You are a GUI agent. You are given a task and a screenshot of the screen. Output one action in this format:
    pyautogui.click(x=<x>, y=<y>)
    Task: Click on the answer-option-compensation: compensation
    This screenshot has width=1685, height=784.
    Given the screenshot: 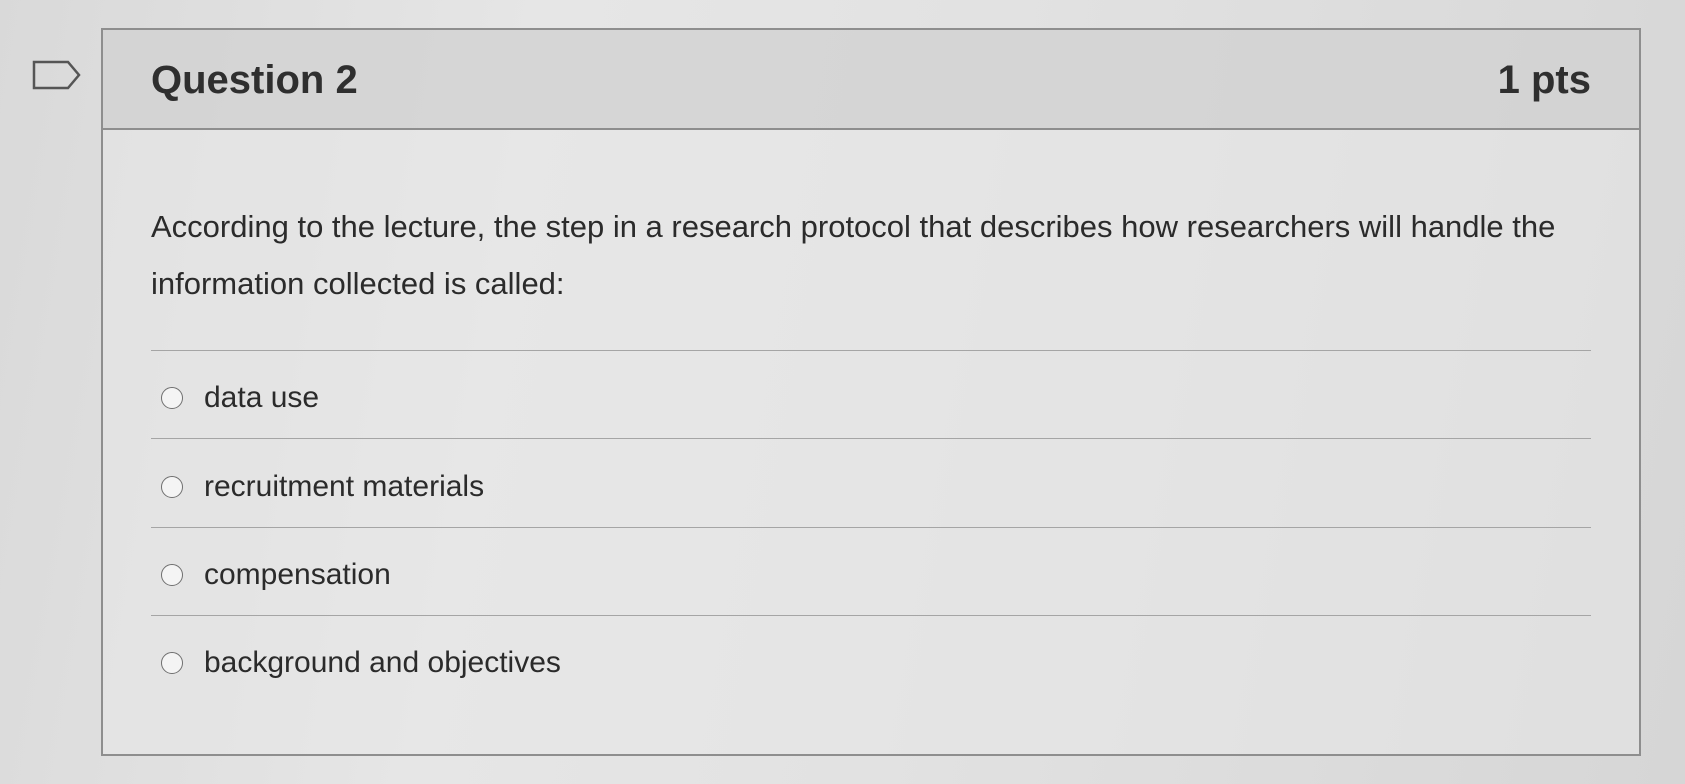 What is the action you would take?
    pyautogui.click(x=276, y=575)
    